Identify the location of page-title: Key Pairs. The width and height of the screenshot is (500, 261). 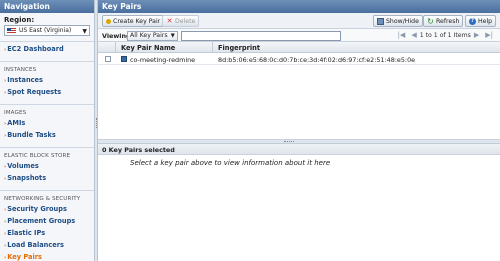
(299, 6).